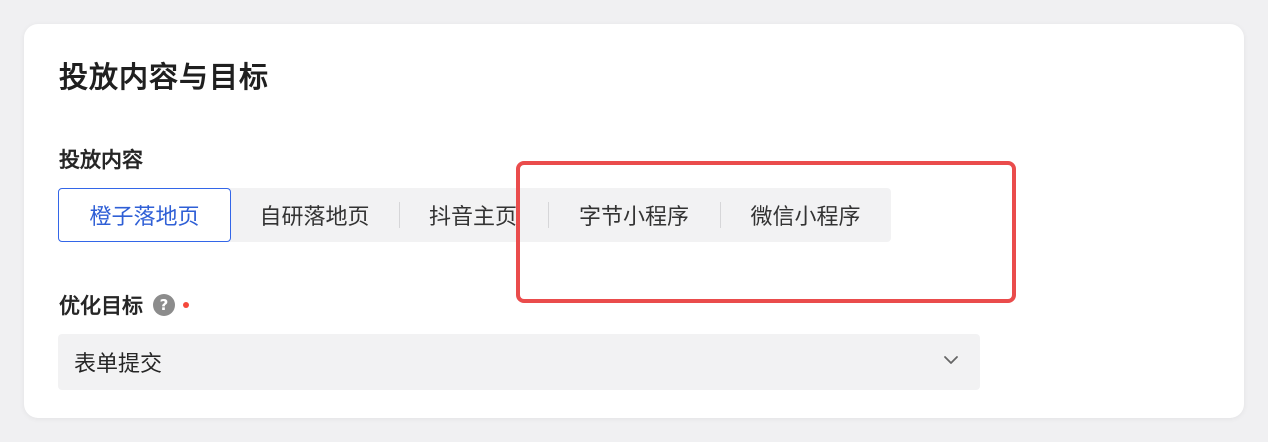 This screenshot has height=442, width=1268. I want to click on highlight-annotation-box, so click(766, 232).